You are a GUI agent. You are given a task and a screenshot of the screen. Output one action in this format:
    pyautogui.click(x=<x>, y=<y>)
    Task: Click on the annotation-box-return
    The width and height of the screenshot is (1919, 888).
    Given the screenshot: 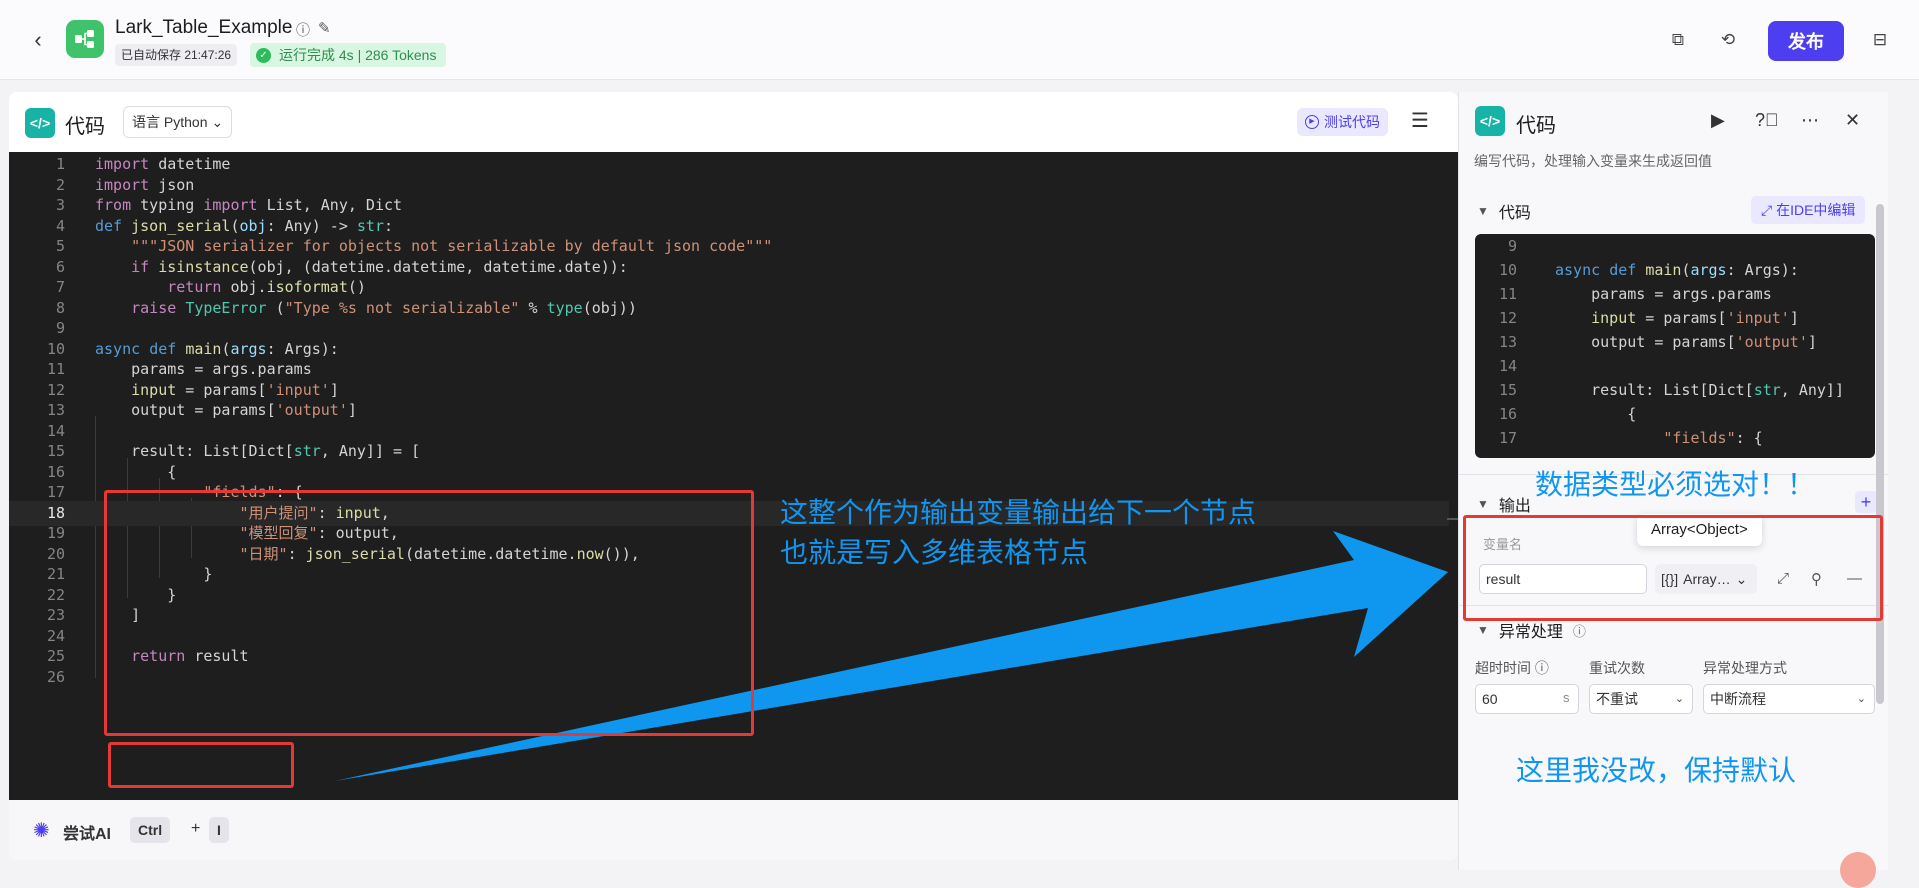 What is the action you would take?
    pyautogui.click(x=201, y=765)
    